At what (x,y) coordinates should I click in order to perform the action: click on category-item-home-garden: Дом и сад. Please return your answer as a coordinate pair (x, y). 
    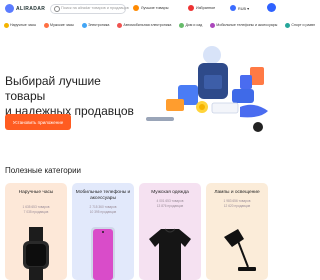
    Looking at the image, I should click on (190, 25).